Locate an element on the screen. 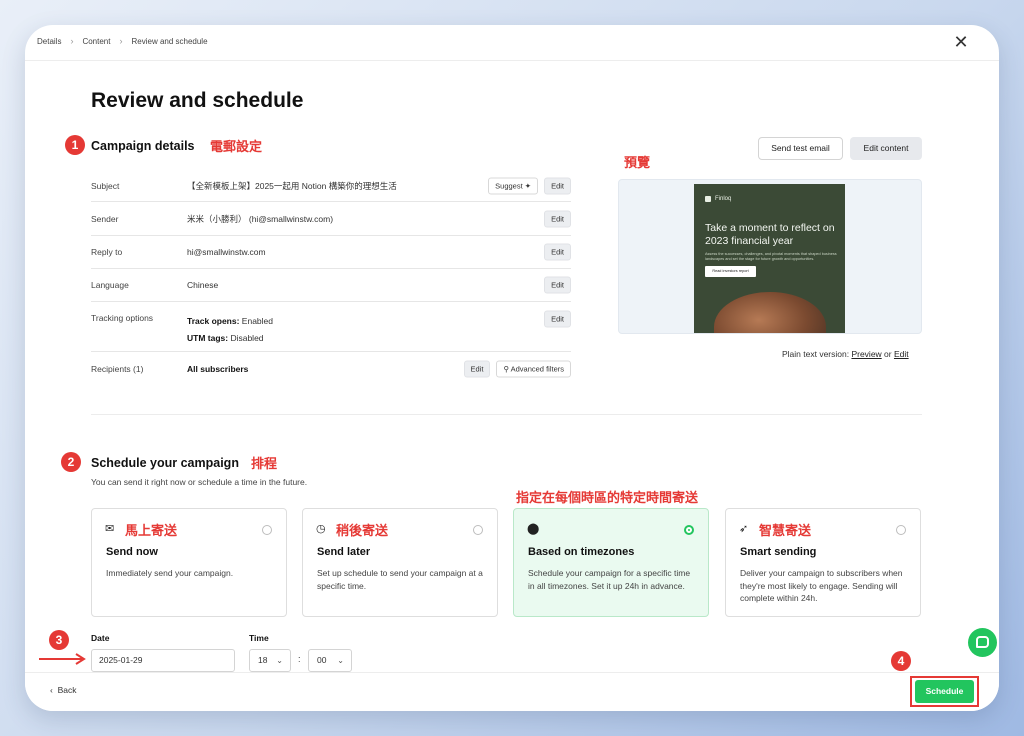 The image size is (1024, 736). option-title: Based on timezones is located at coordinates (581, 552).